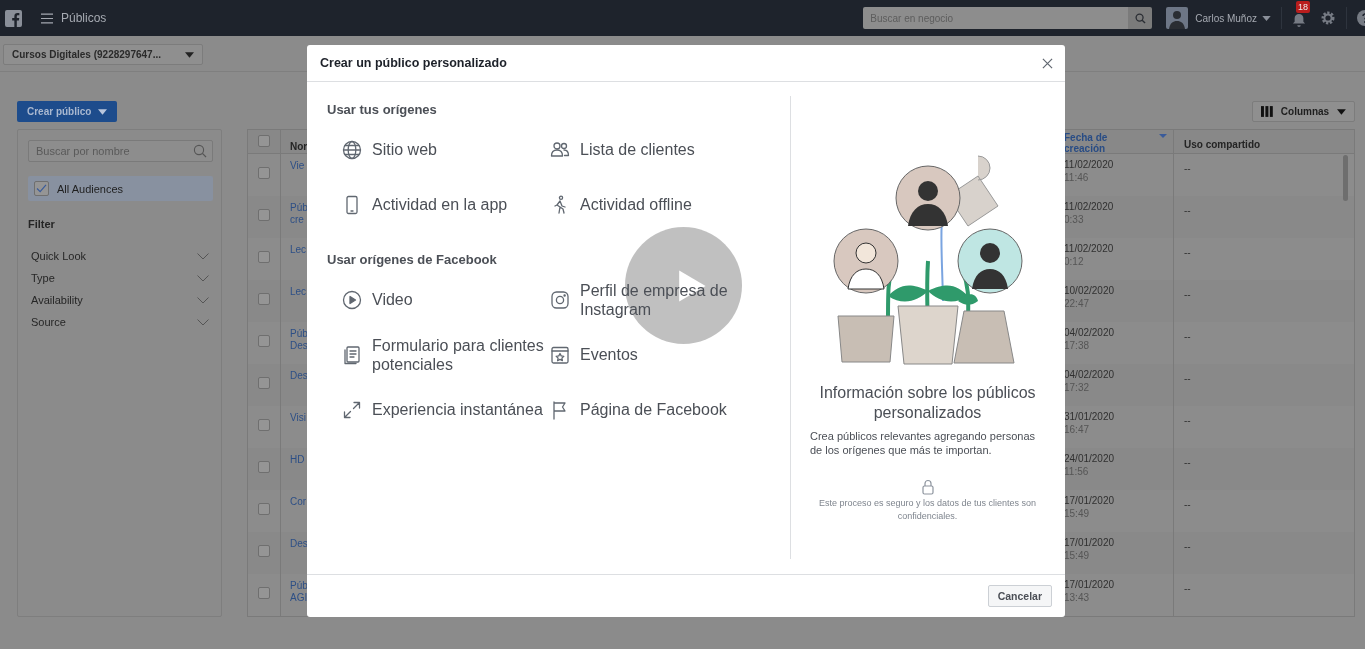 The image size is (1365, 649). I want to click on columns-icon, so click(1267, 111).